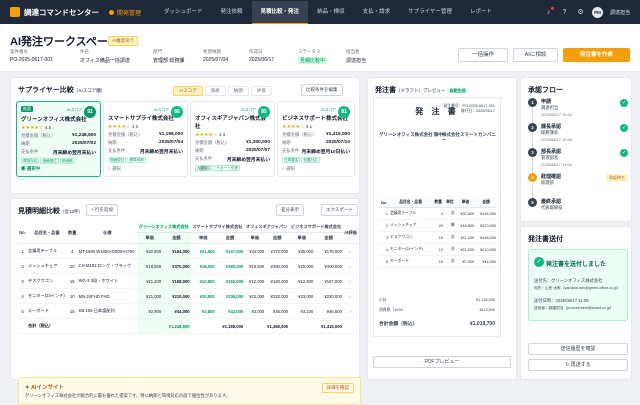 The image size is (640, 405). What do you see at coordinates (344, 112) in the screenshot?
I see `ai-score-badge: 81` at bounding box center [344, 112].